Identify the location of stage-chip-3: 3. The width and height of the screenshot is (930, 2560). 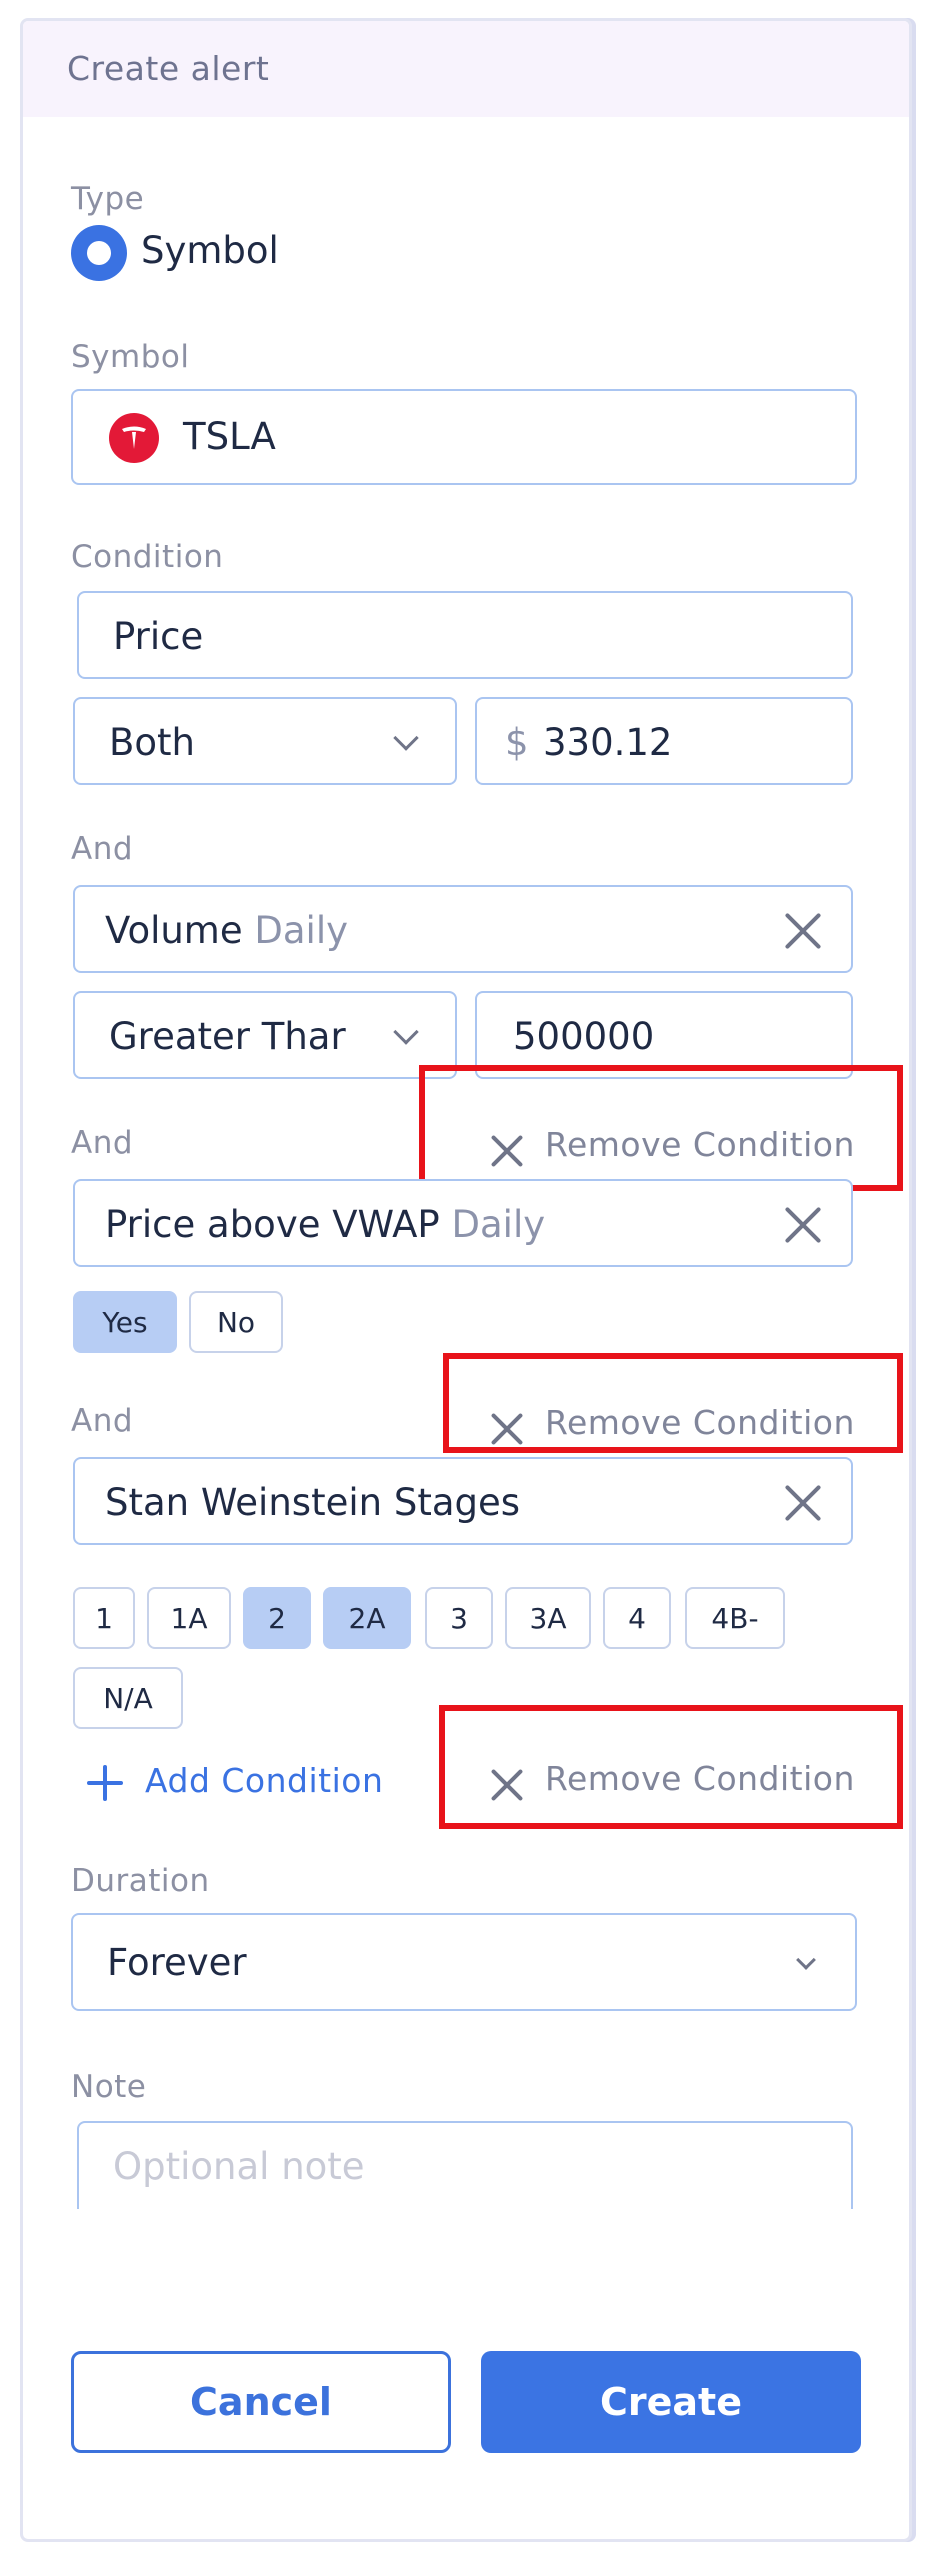
(459, 1618).